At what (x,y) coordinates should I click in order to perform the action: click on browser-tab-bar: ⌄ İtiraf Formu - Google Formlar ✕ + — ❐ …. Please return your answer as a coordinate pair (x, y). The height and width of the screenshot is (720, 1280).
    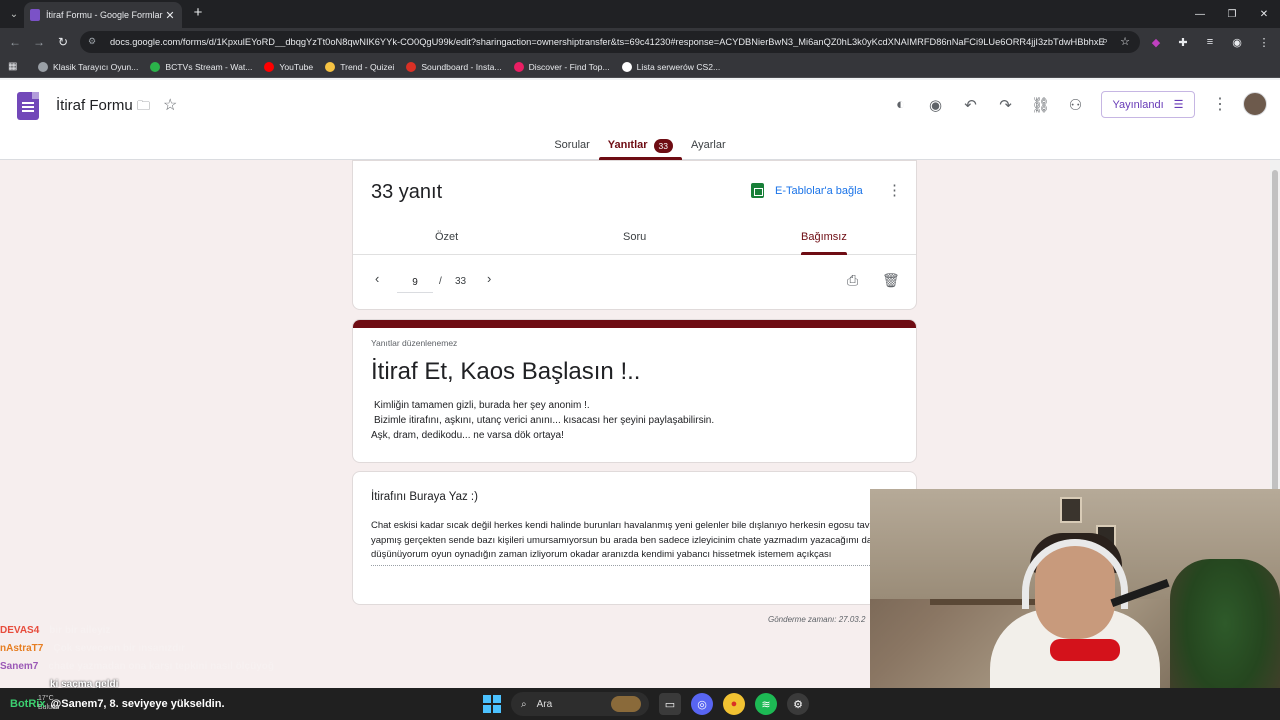
    Looking at the image, I should click on (640, 14).